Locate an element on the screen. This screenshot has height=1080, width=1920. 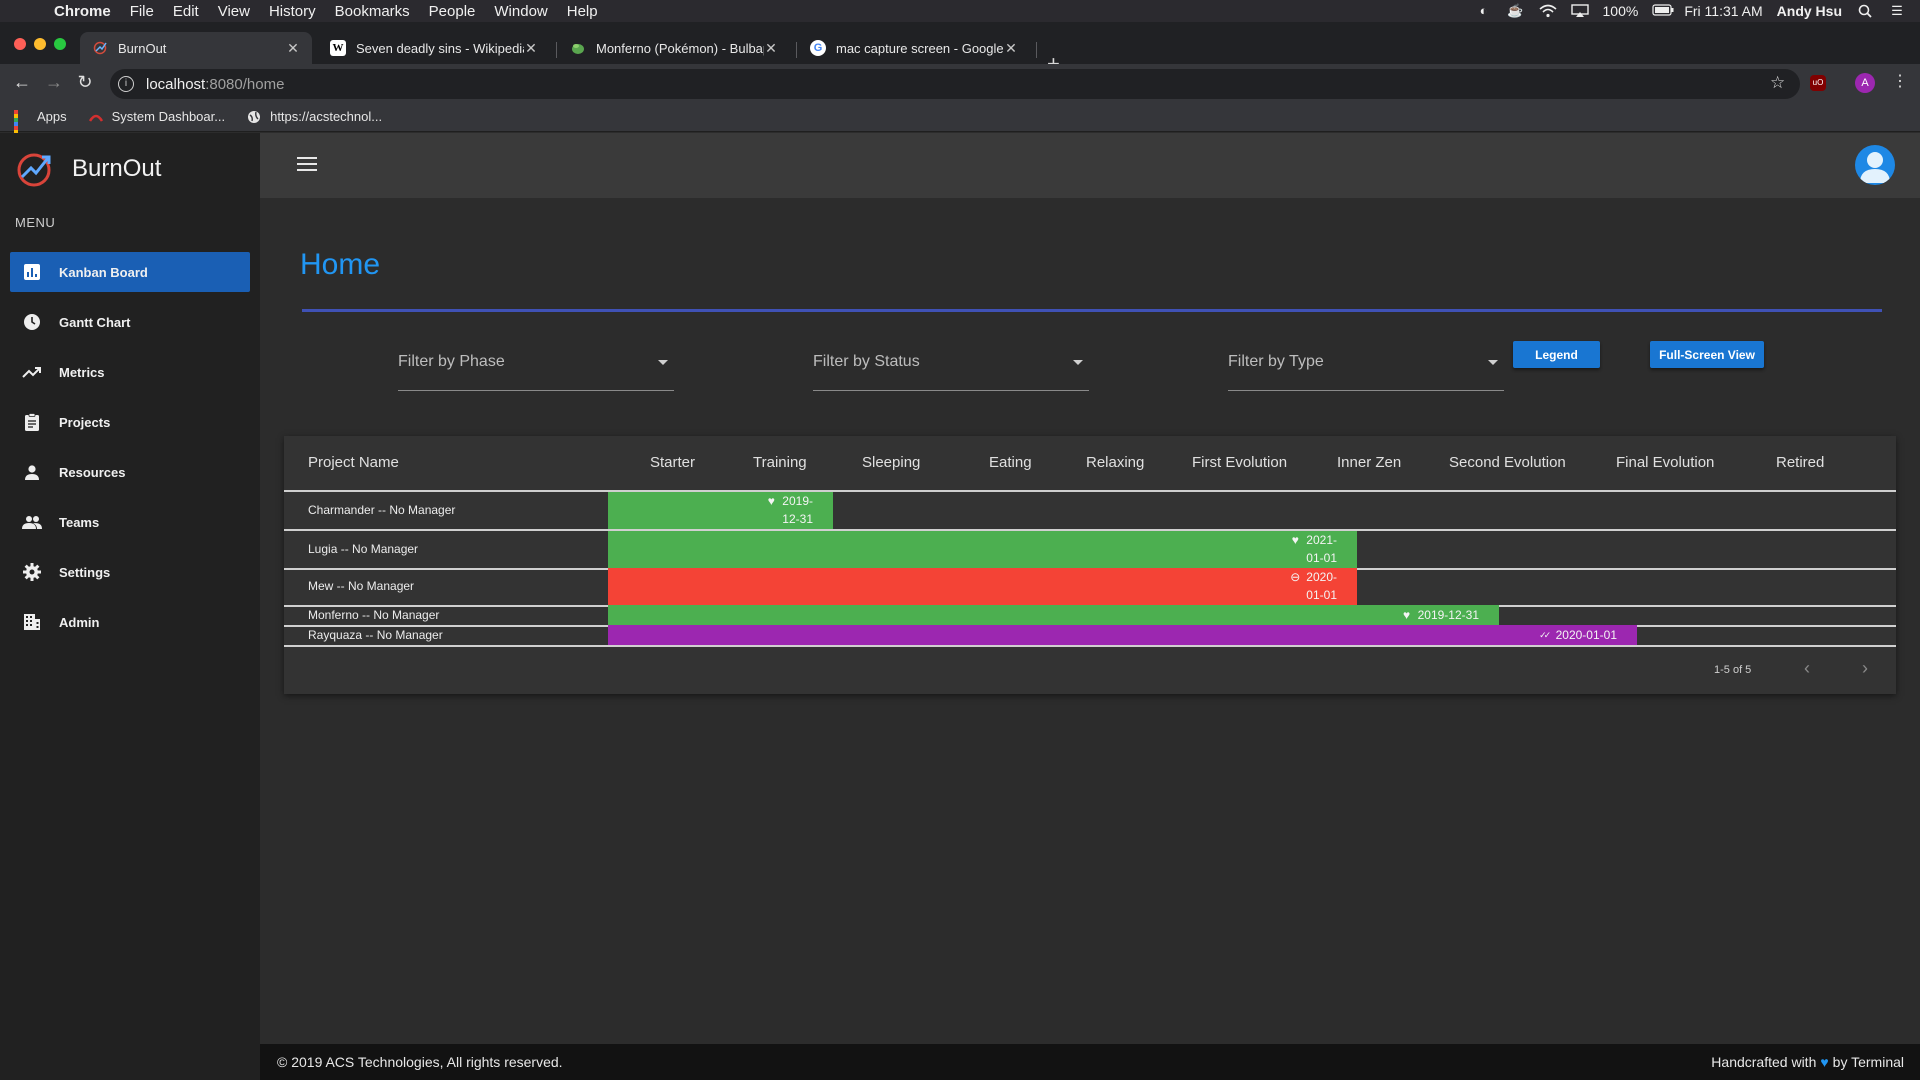
battery-icon is located at coordinates (1663, 11).